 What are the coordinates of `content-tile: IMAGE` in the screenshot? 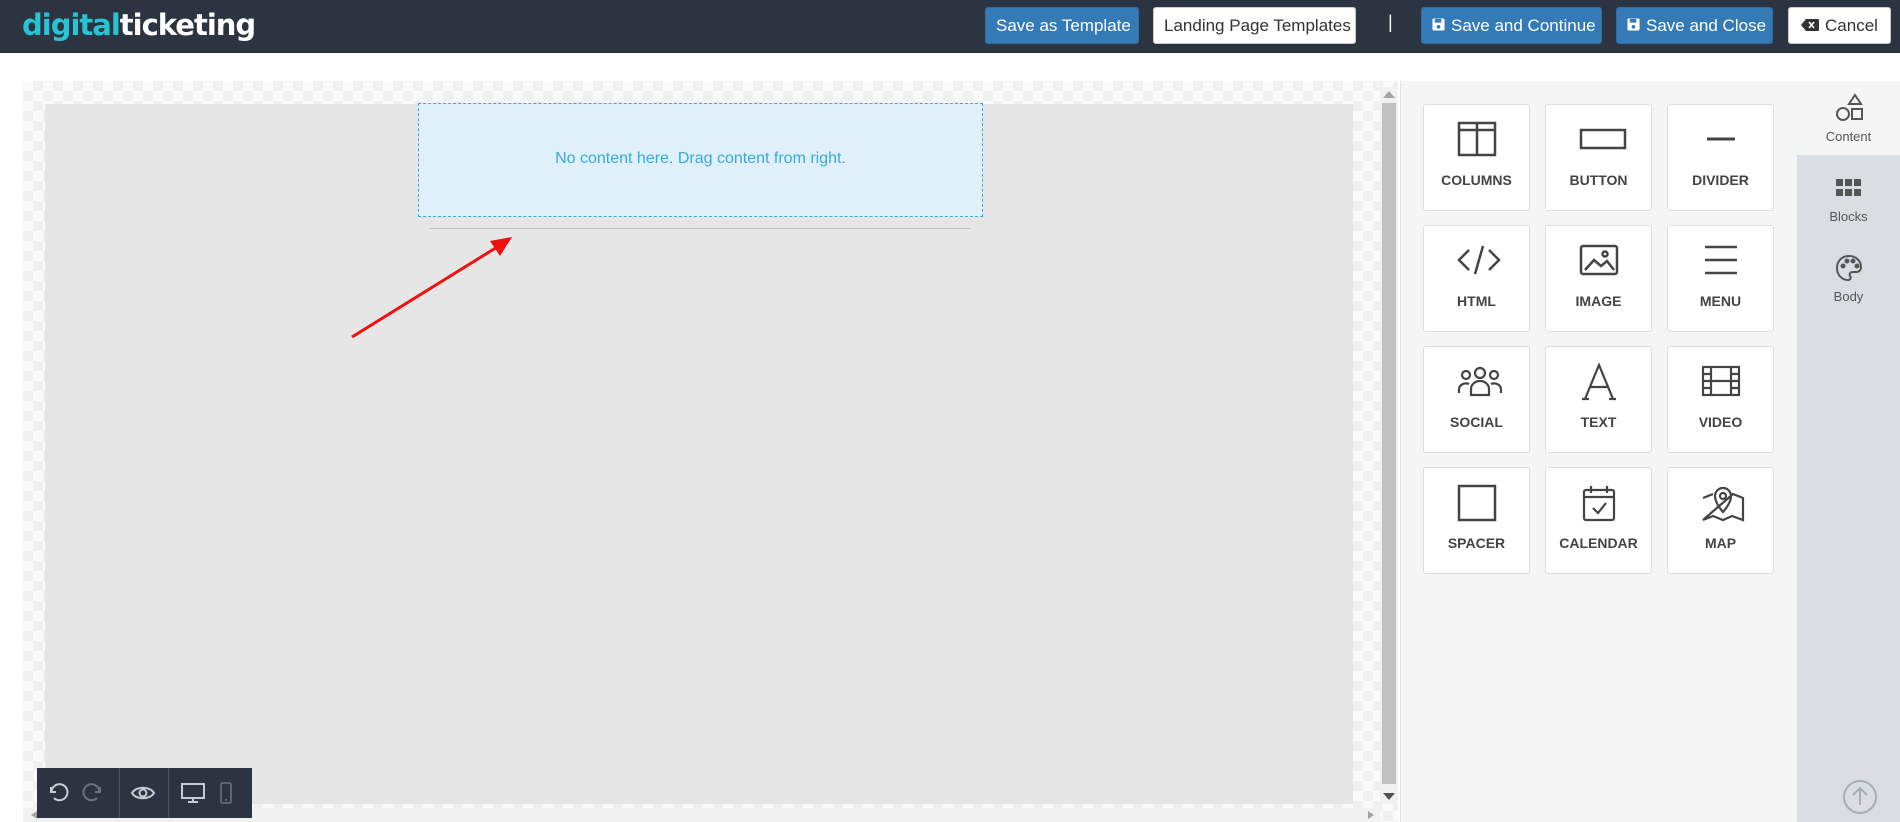 It's located at (1598, 278).